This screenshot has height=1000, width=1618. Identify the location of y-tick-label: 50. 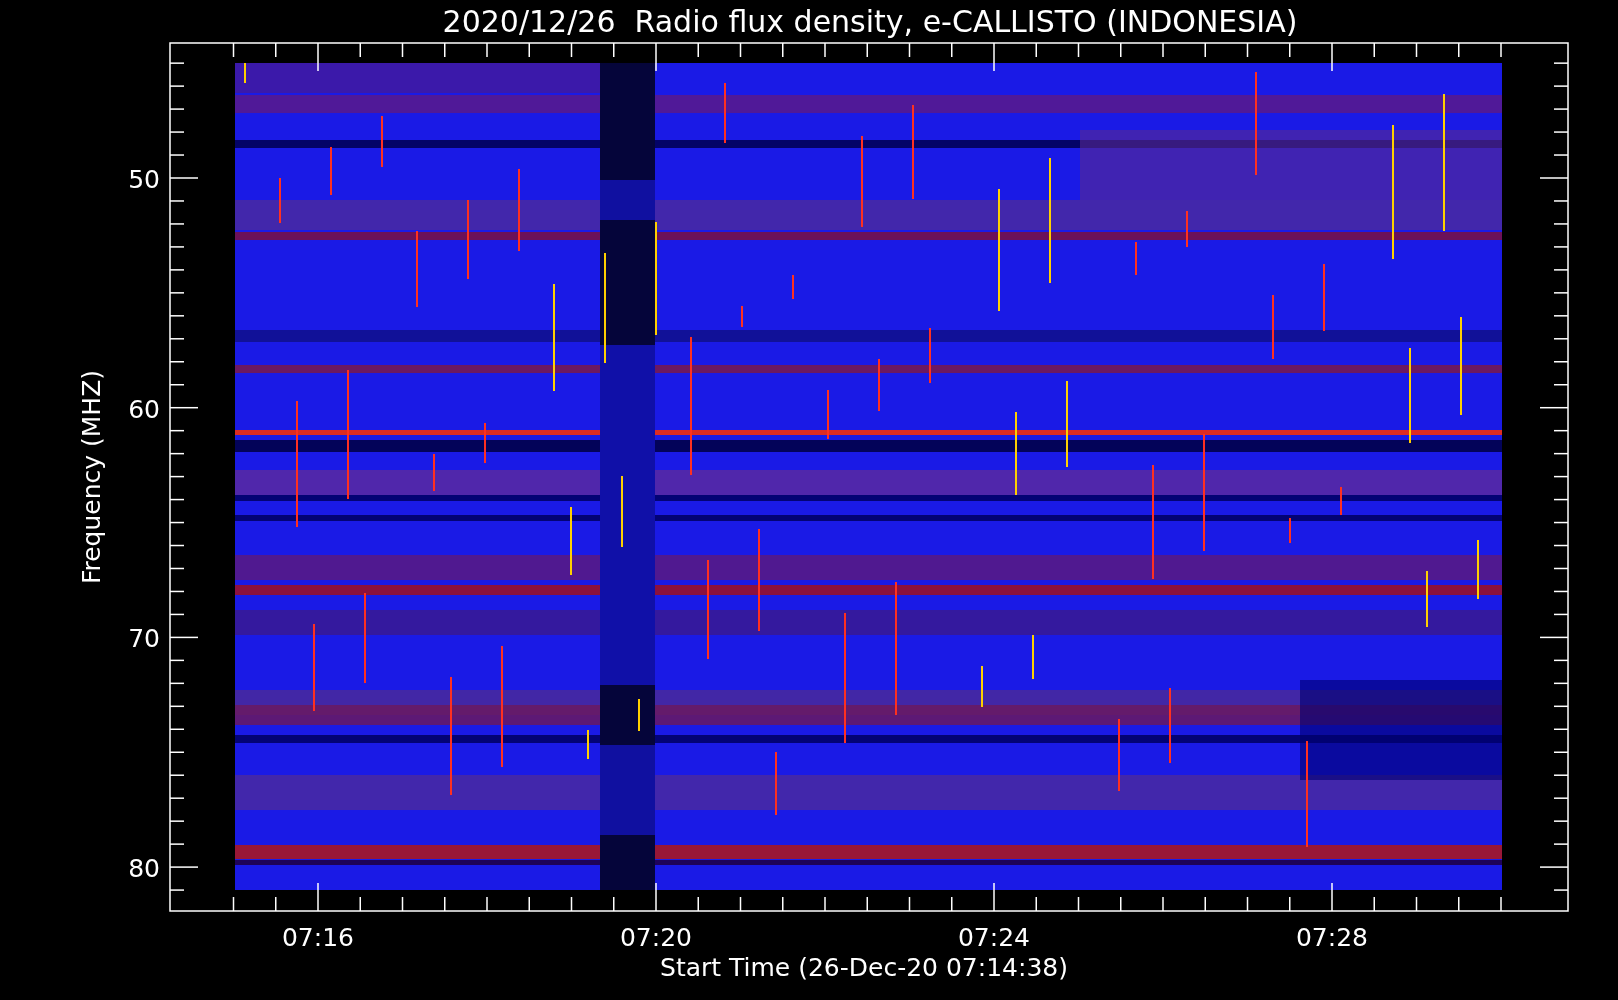
(144, 179).